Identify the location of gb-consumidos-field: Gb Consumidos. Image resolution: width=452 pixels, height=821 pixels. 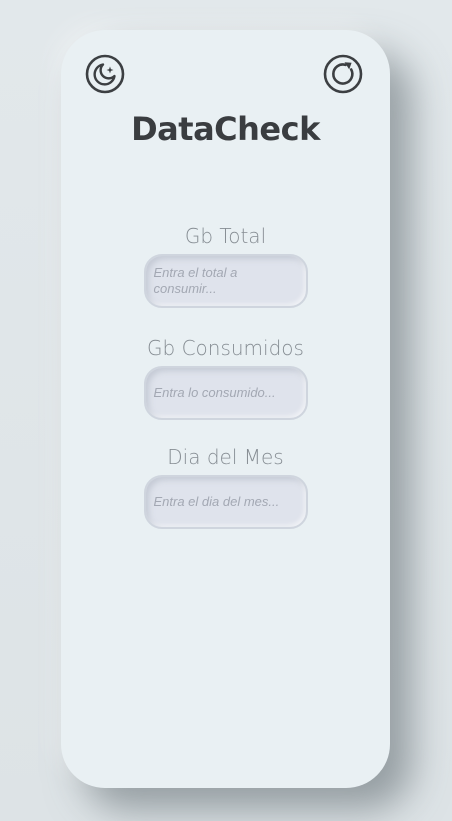
(225, 378).